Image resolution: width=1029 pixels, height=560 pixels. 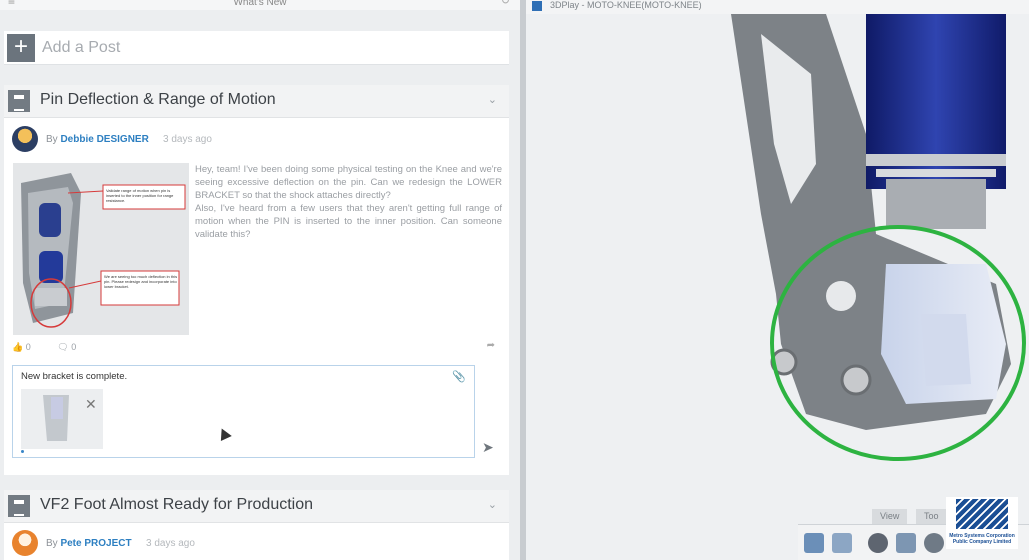 I want to click on comment-input: New bracket is complete. 📎 ✕, so click(x=243, y=411).